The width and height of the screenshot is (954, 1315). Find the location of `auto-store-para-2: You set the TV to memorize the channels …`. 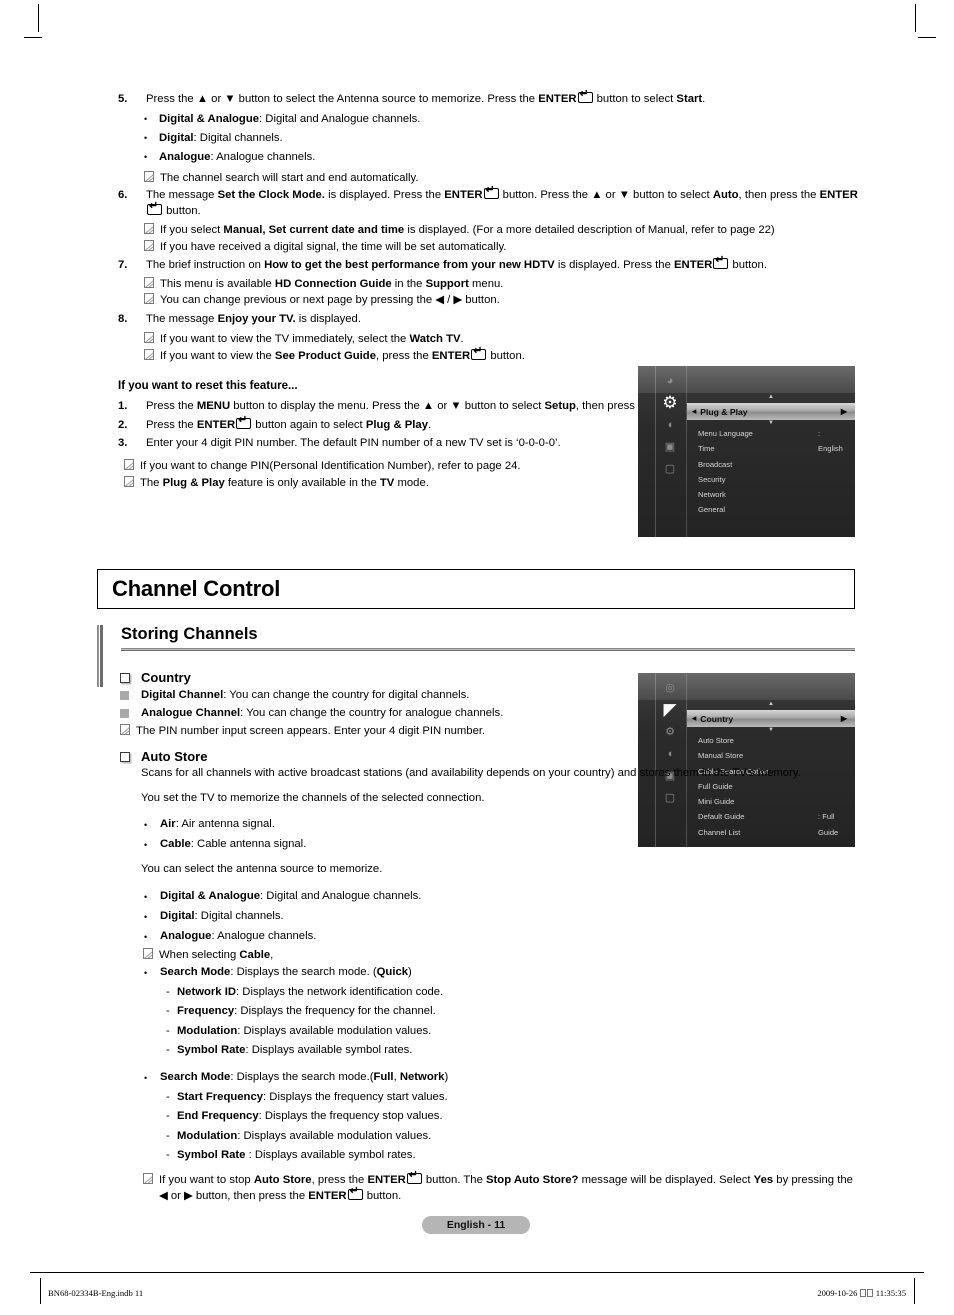

auto-store-para-2: You set the TV to memorize the channels … is located at coordinates (313, 797).